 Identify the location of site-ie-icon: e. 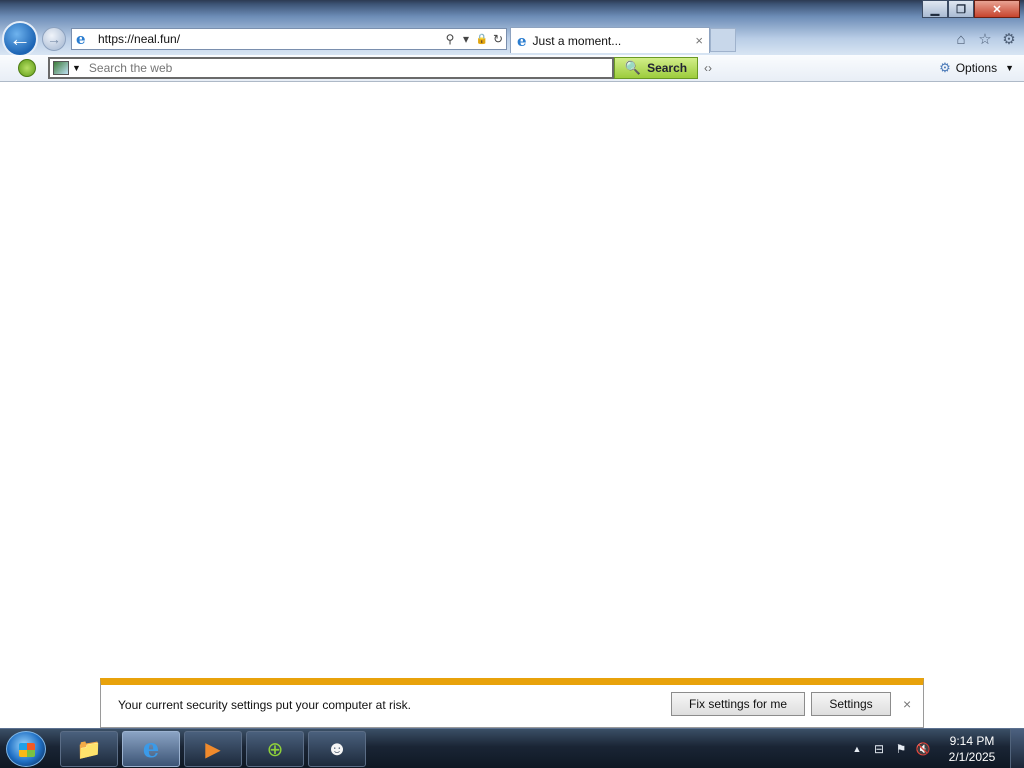
(81, 39).